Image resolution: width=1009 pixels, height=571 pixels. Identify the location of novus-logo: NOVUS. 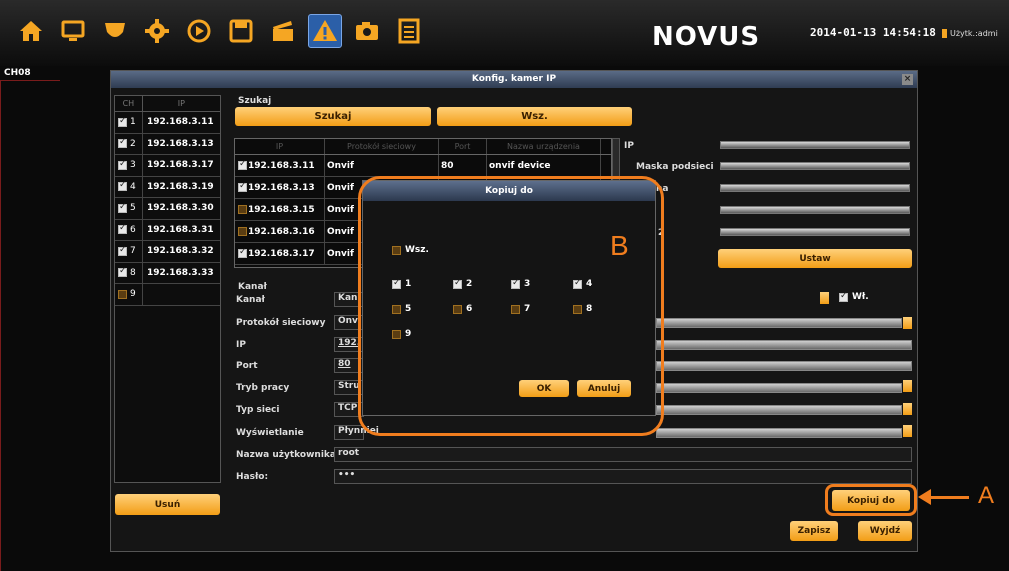
(706, 37).